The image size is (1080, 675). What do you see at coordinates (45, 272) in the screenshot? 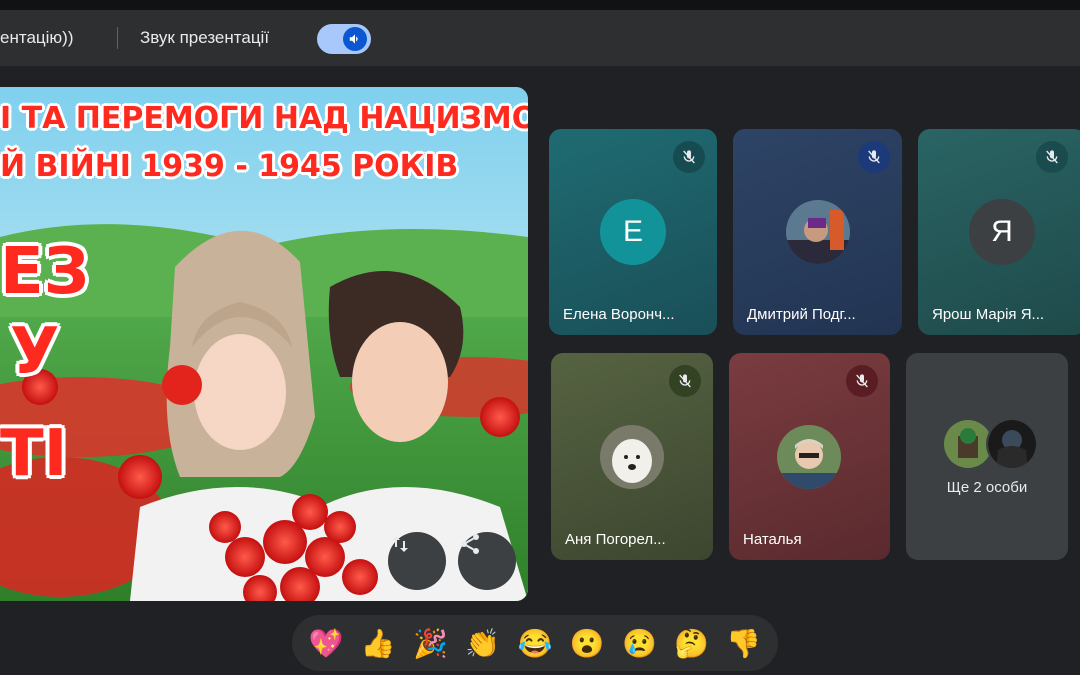
I see `slide-big-text-1: ЕЗ` at bounding box center [45, 272].